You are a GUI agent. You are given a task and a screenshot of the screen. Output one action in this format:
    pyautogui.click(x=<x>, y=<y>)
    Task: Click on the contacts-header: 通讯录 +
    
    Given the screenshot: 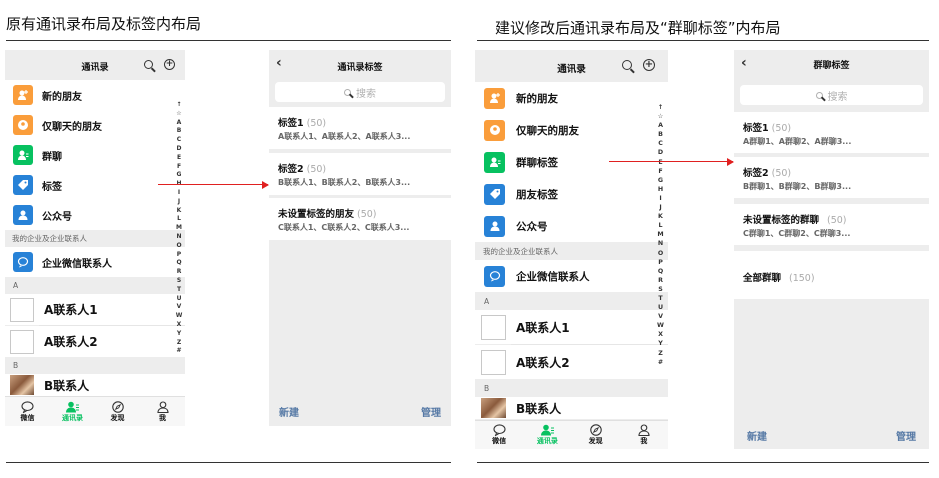 What is the action you would take?
    pyautogui.click(x=95, y=65)
    